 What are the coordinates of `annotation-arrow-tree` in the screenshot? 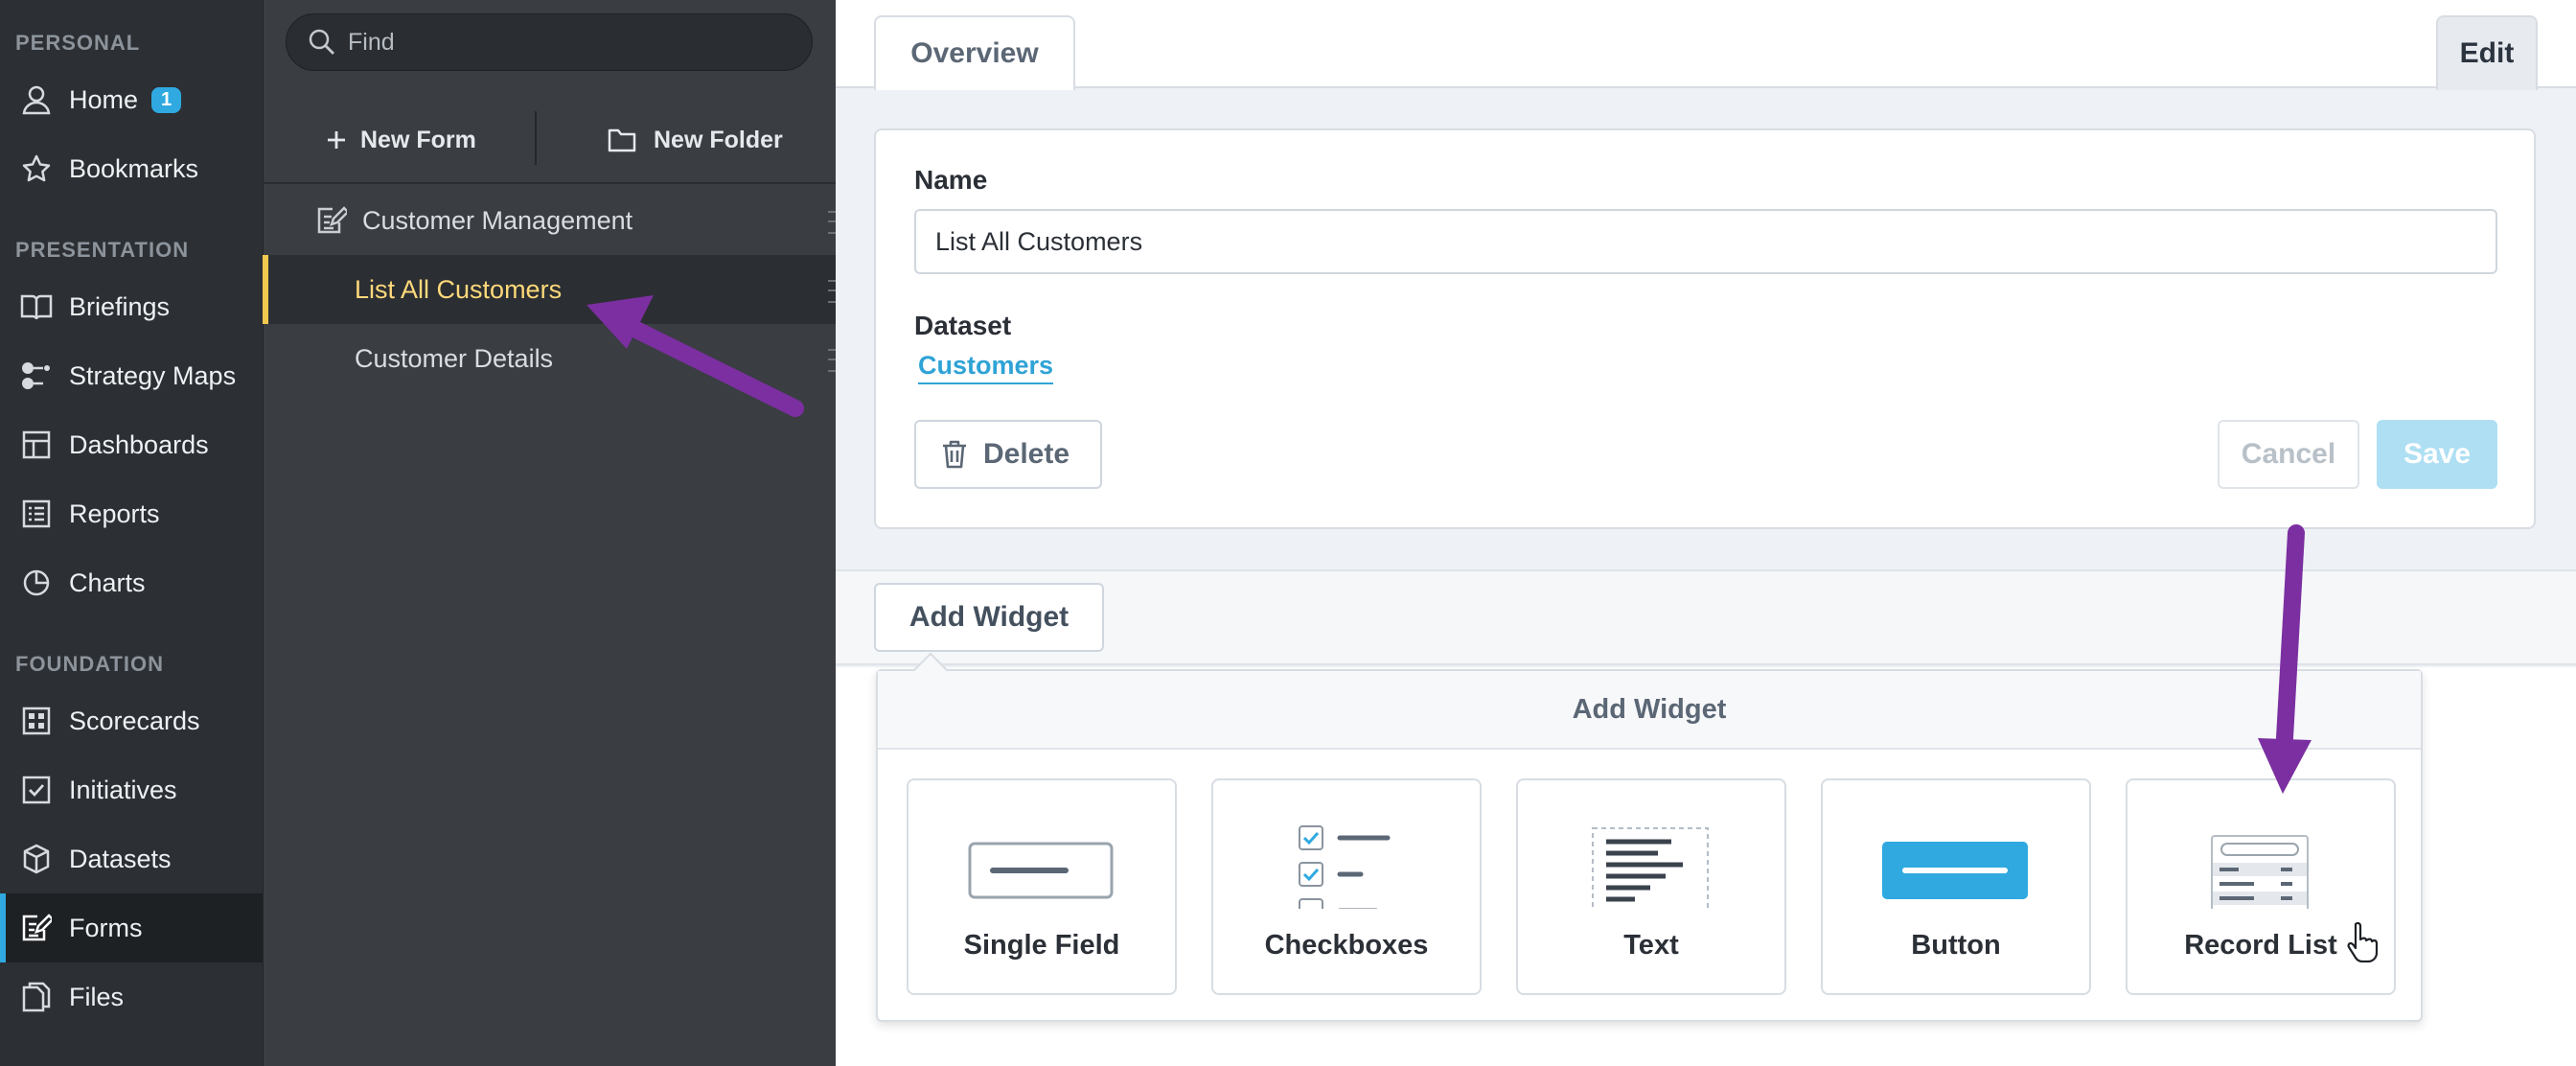 It's located at (695, 356).